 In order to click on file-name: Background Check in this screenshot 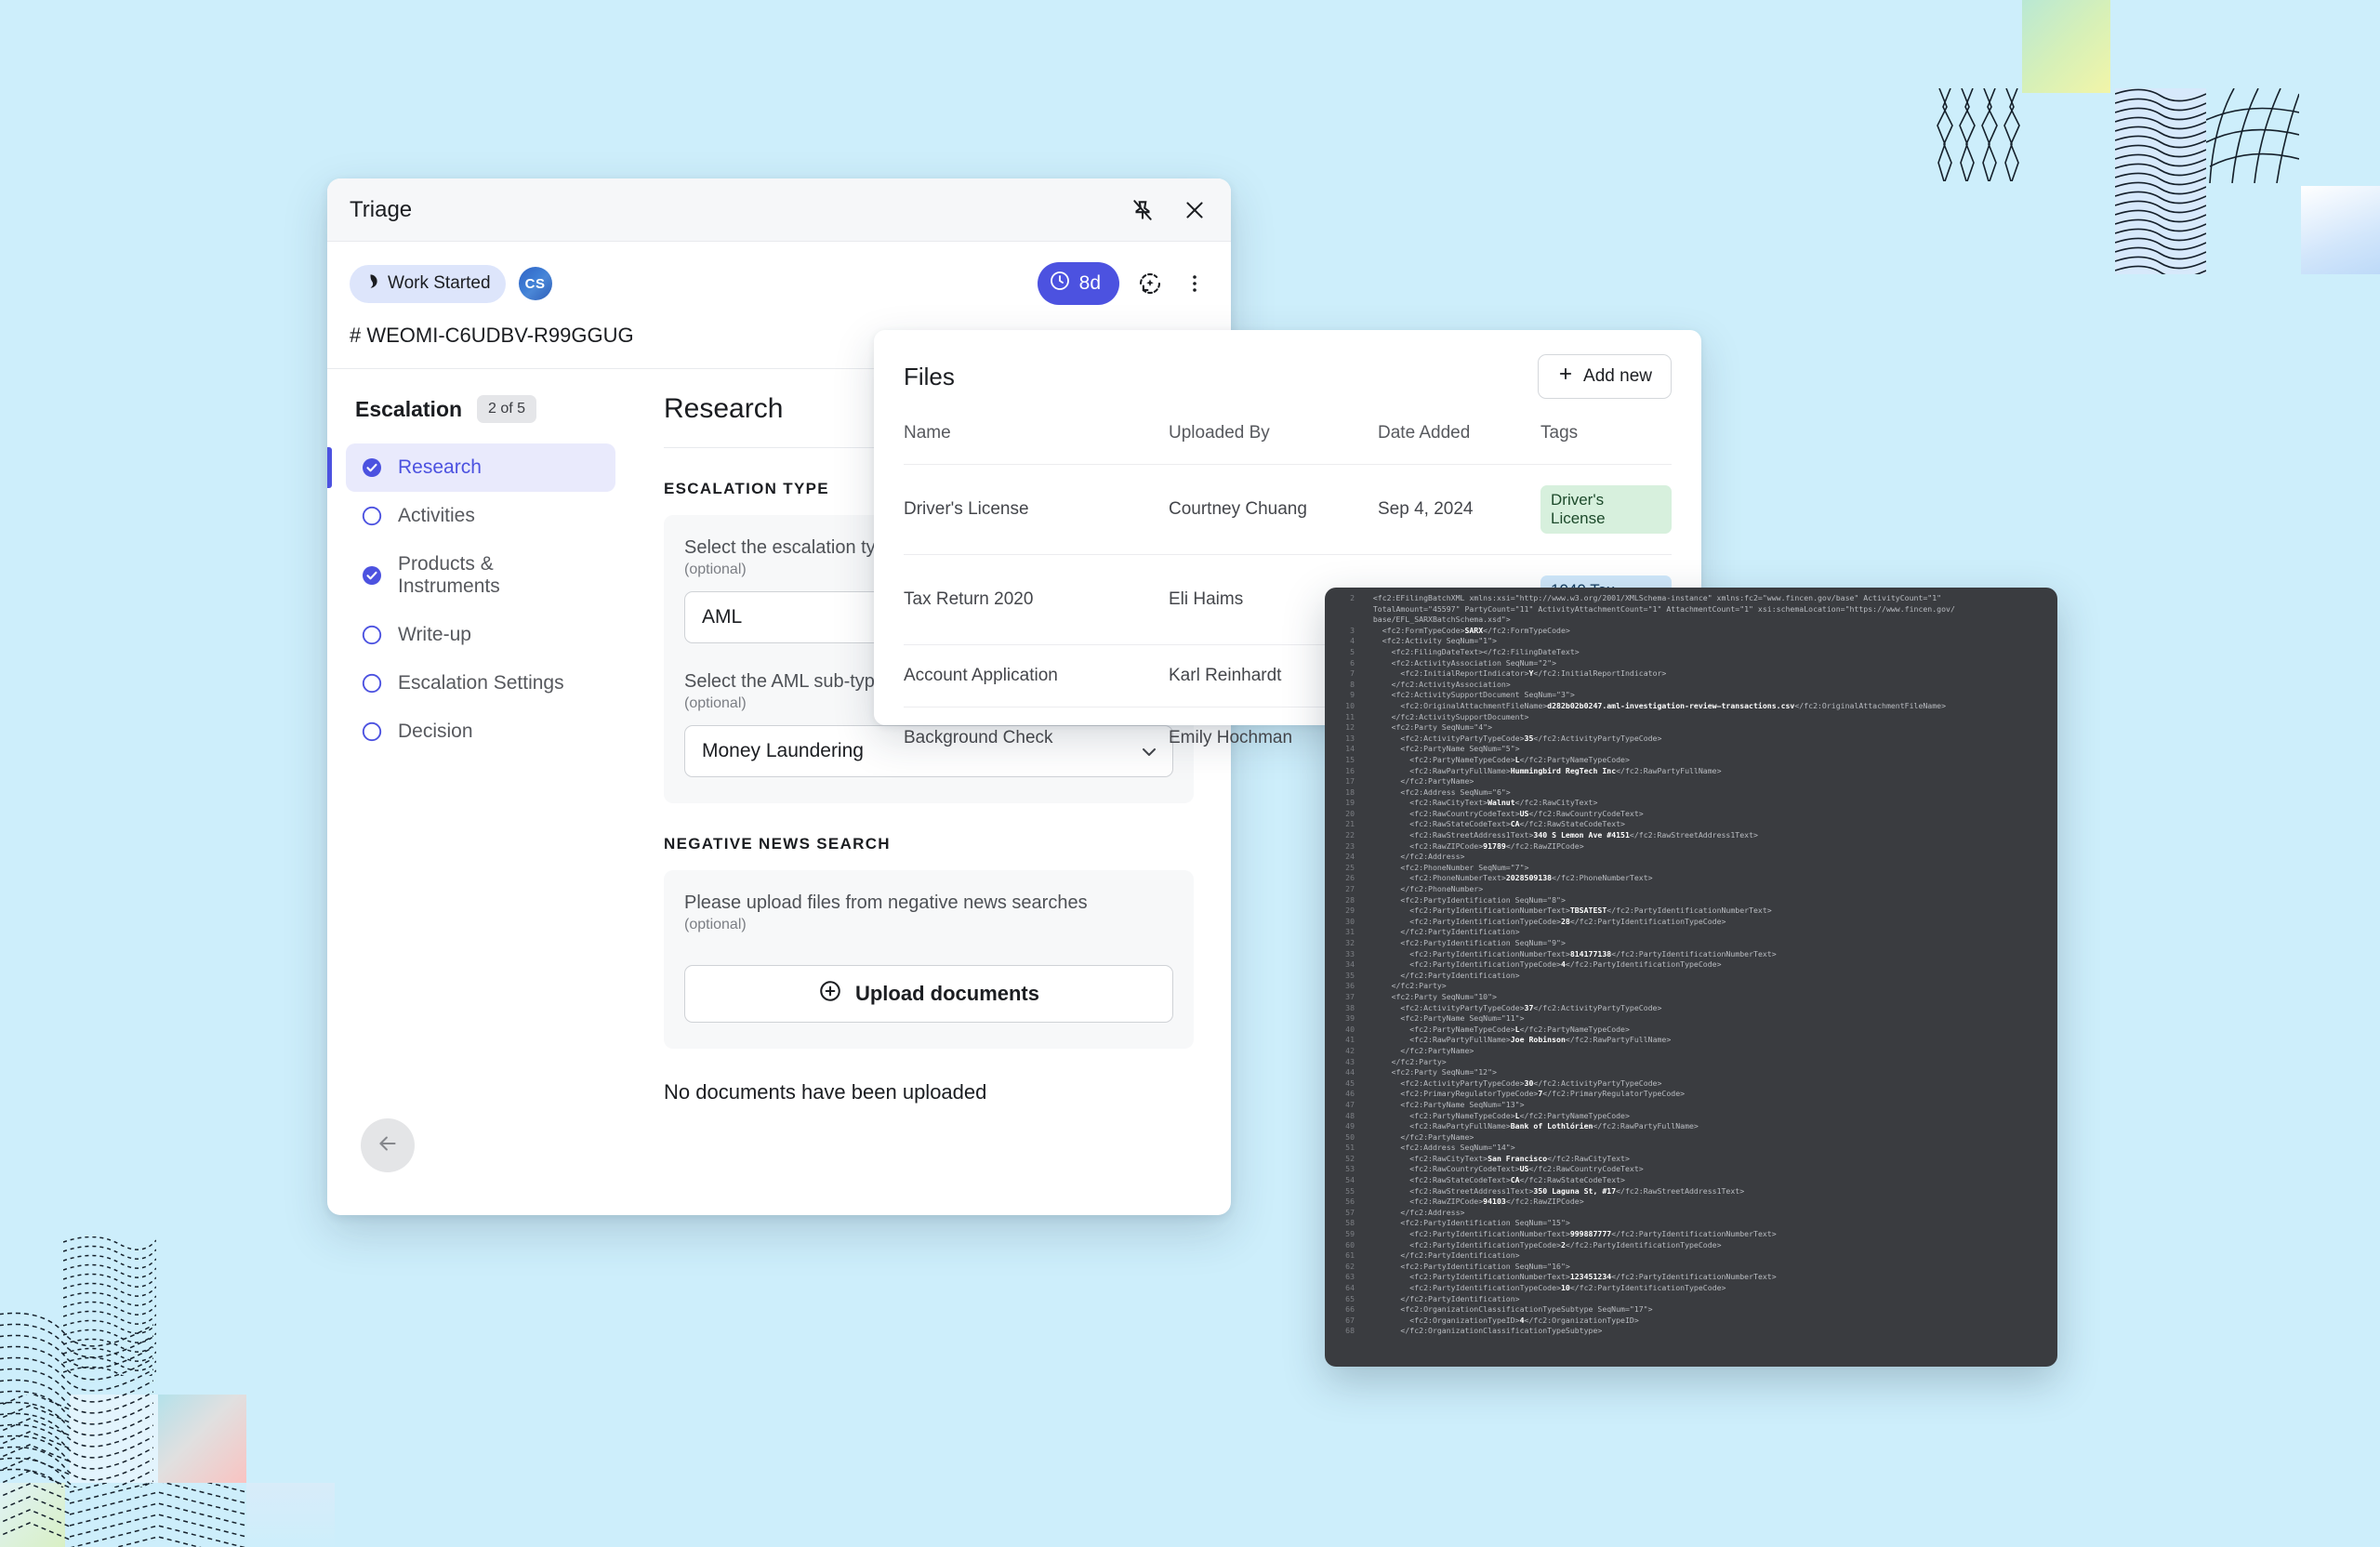, I will do `click(1036, 738)`.